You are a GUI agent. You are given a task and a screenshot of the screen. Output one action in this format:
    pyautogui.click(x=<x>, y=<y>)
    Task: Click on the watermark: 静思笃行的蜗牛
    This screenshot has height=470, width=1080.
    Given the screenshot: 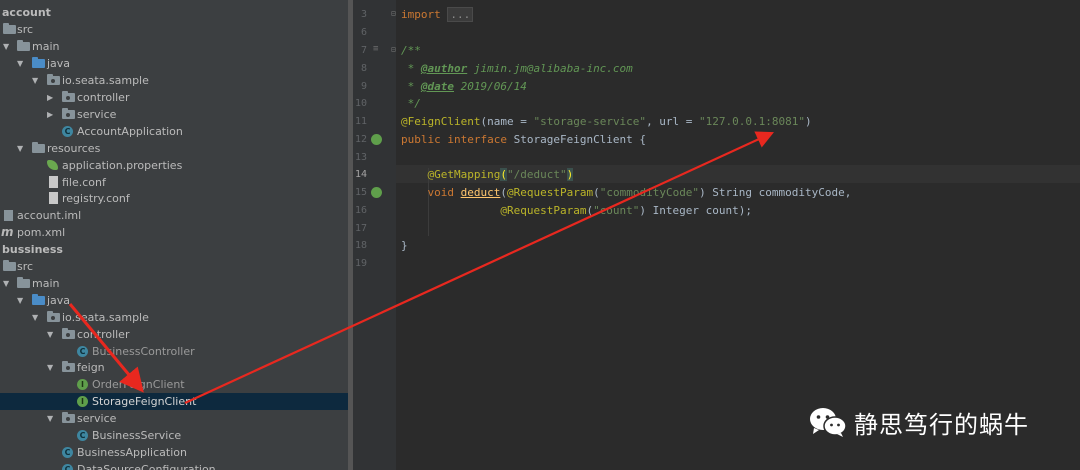 What is the action you would take?
    pyautogui.click(x=918, y=422)
    